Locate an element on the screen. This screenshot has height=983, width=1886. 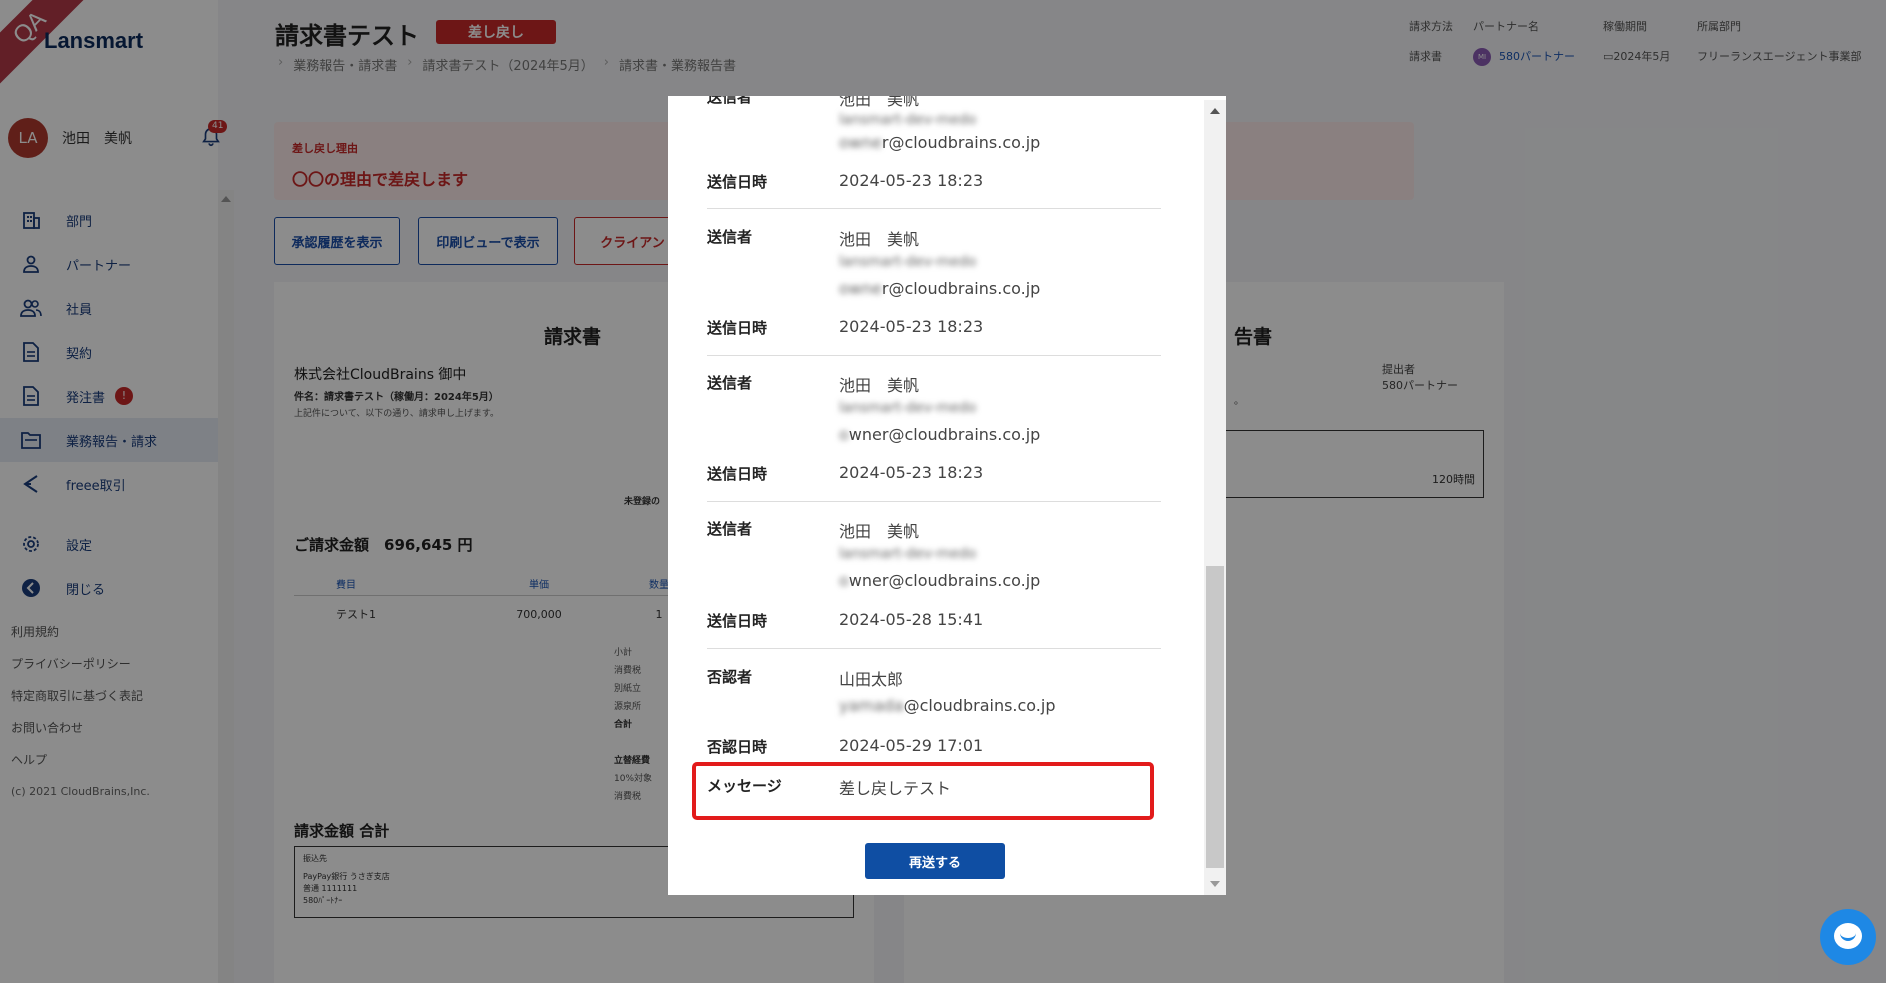
chat-button is located at coordinates (1848, 937).